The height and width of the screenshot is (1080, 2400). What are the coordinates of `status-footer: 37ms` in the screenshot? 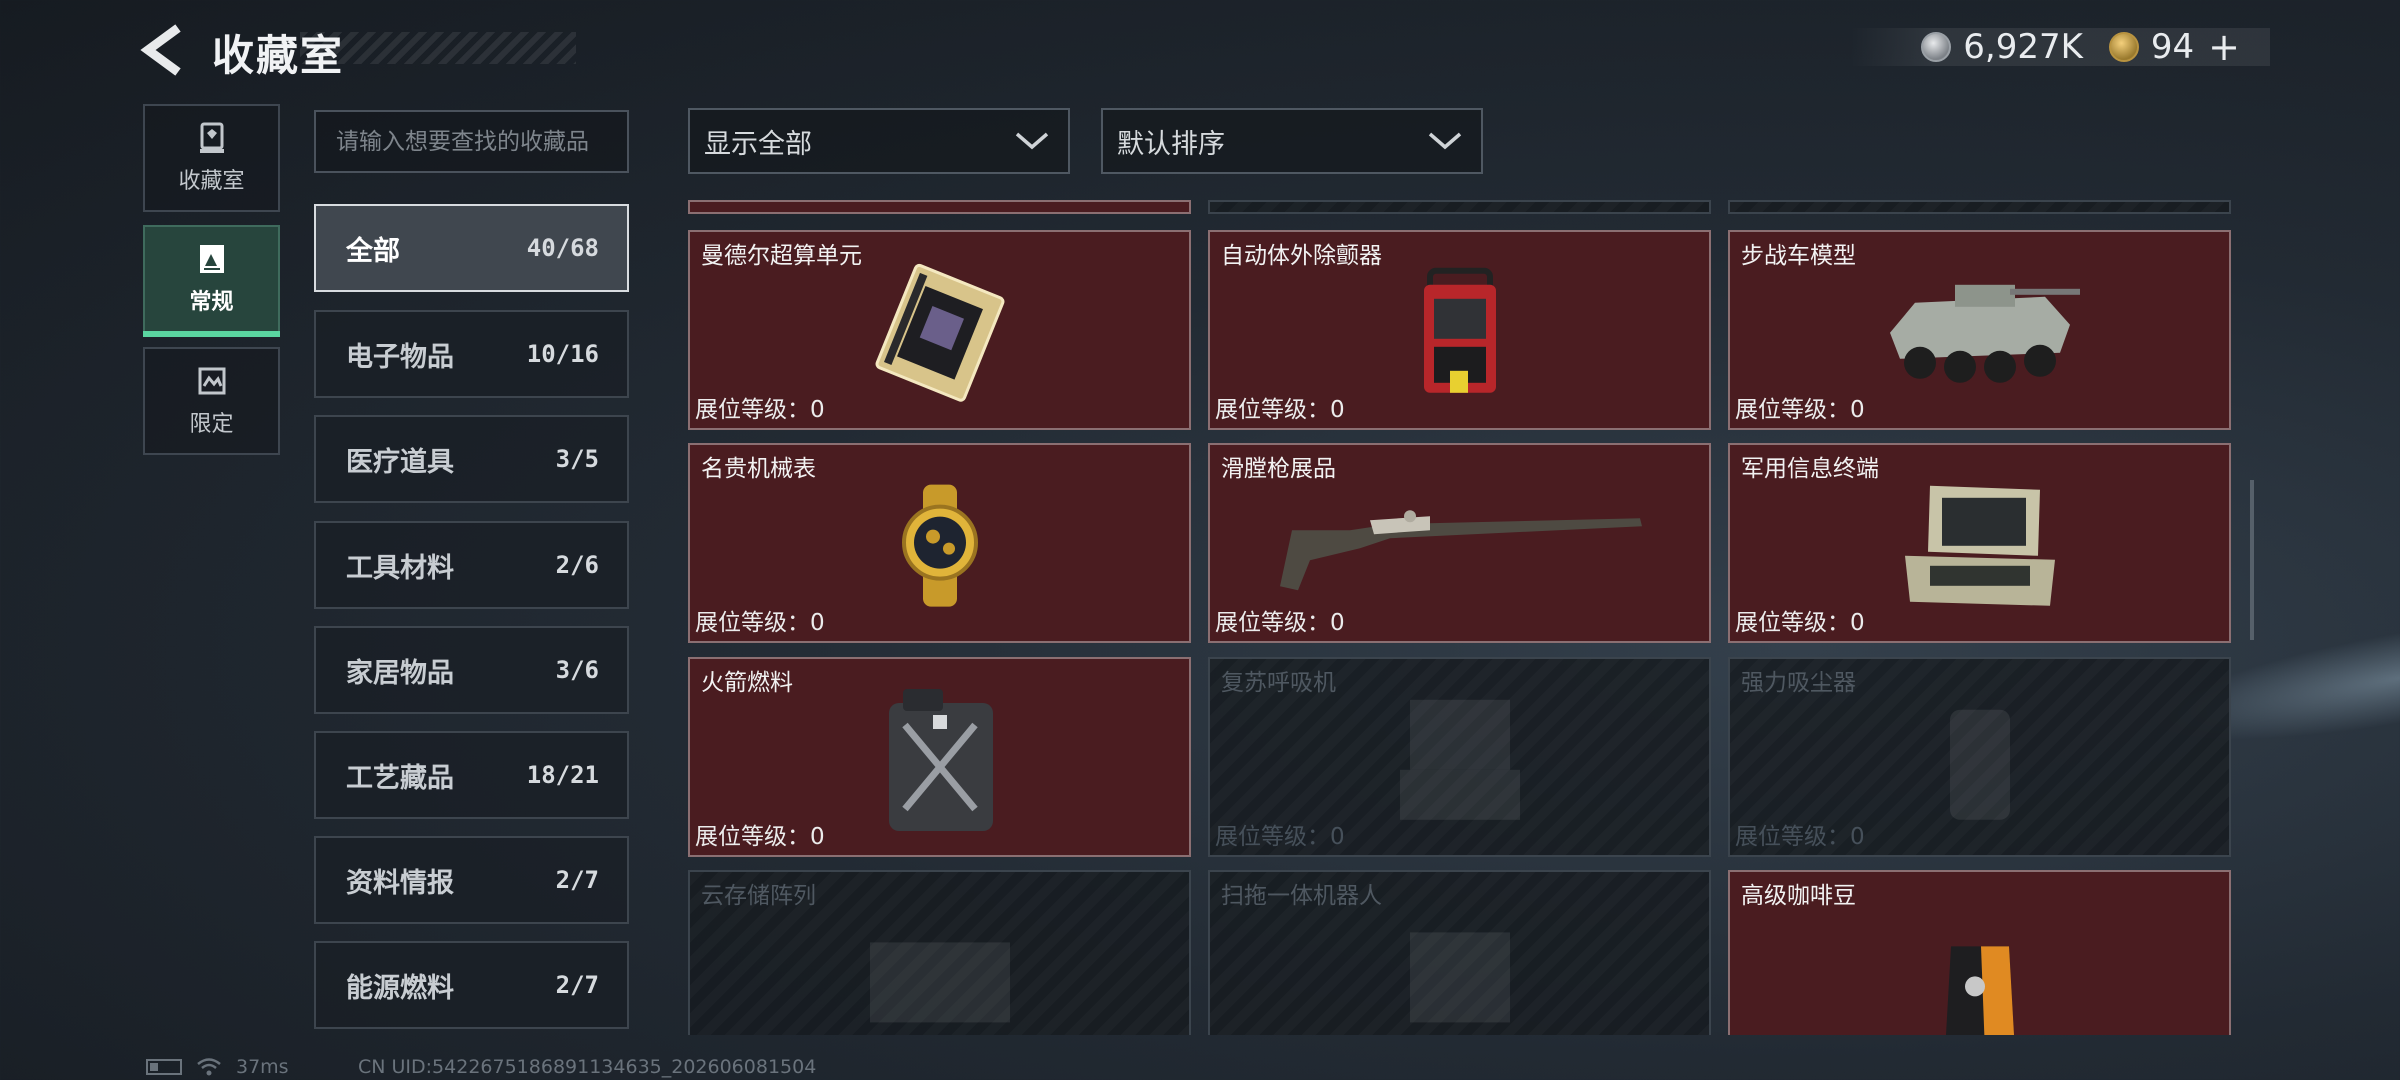 It's located at (217, 1067).